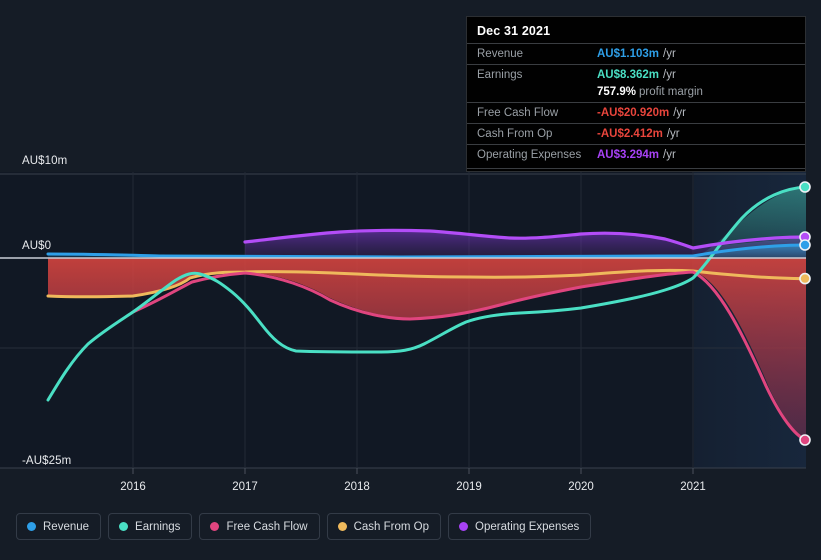 The width and height of the screenshot is (821, 560). What do you see at coordinates (518, 113) in the screenshot?
I see `tooltip-label-free-cash-flow: Free Cash Flow` at bounding box center [518, 113].